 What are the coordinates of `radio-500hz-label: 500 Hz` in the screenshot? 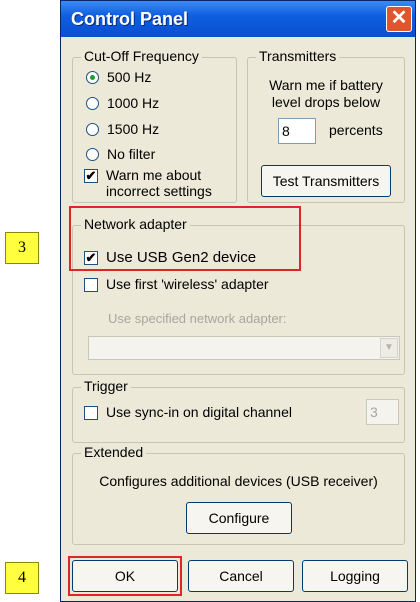 It's located at (129, 77).